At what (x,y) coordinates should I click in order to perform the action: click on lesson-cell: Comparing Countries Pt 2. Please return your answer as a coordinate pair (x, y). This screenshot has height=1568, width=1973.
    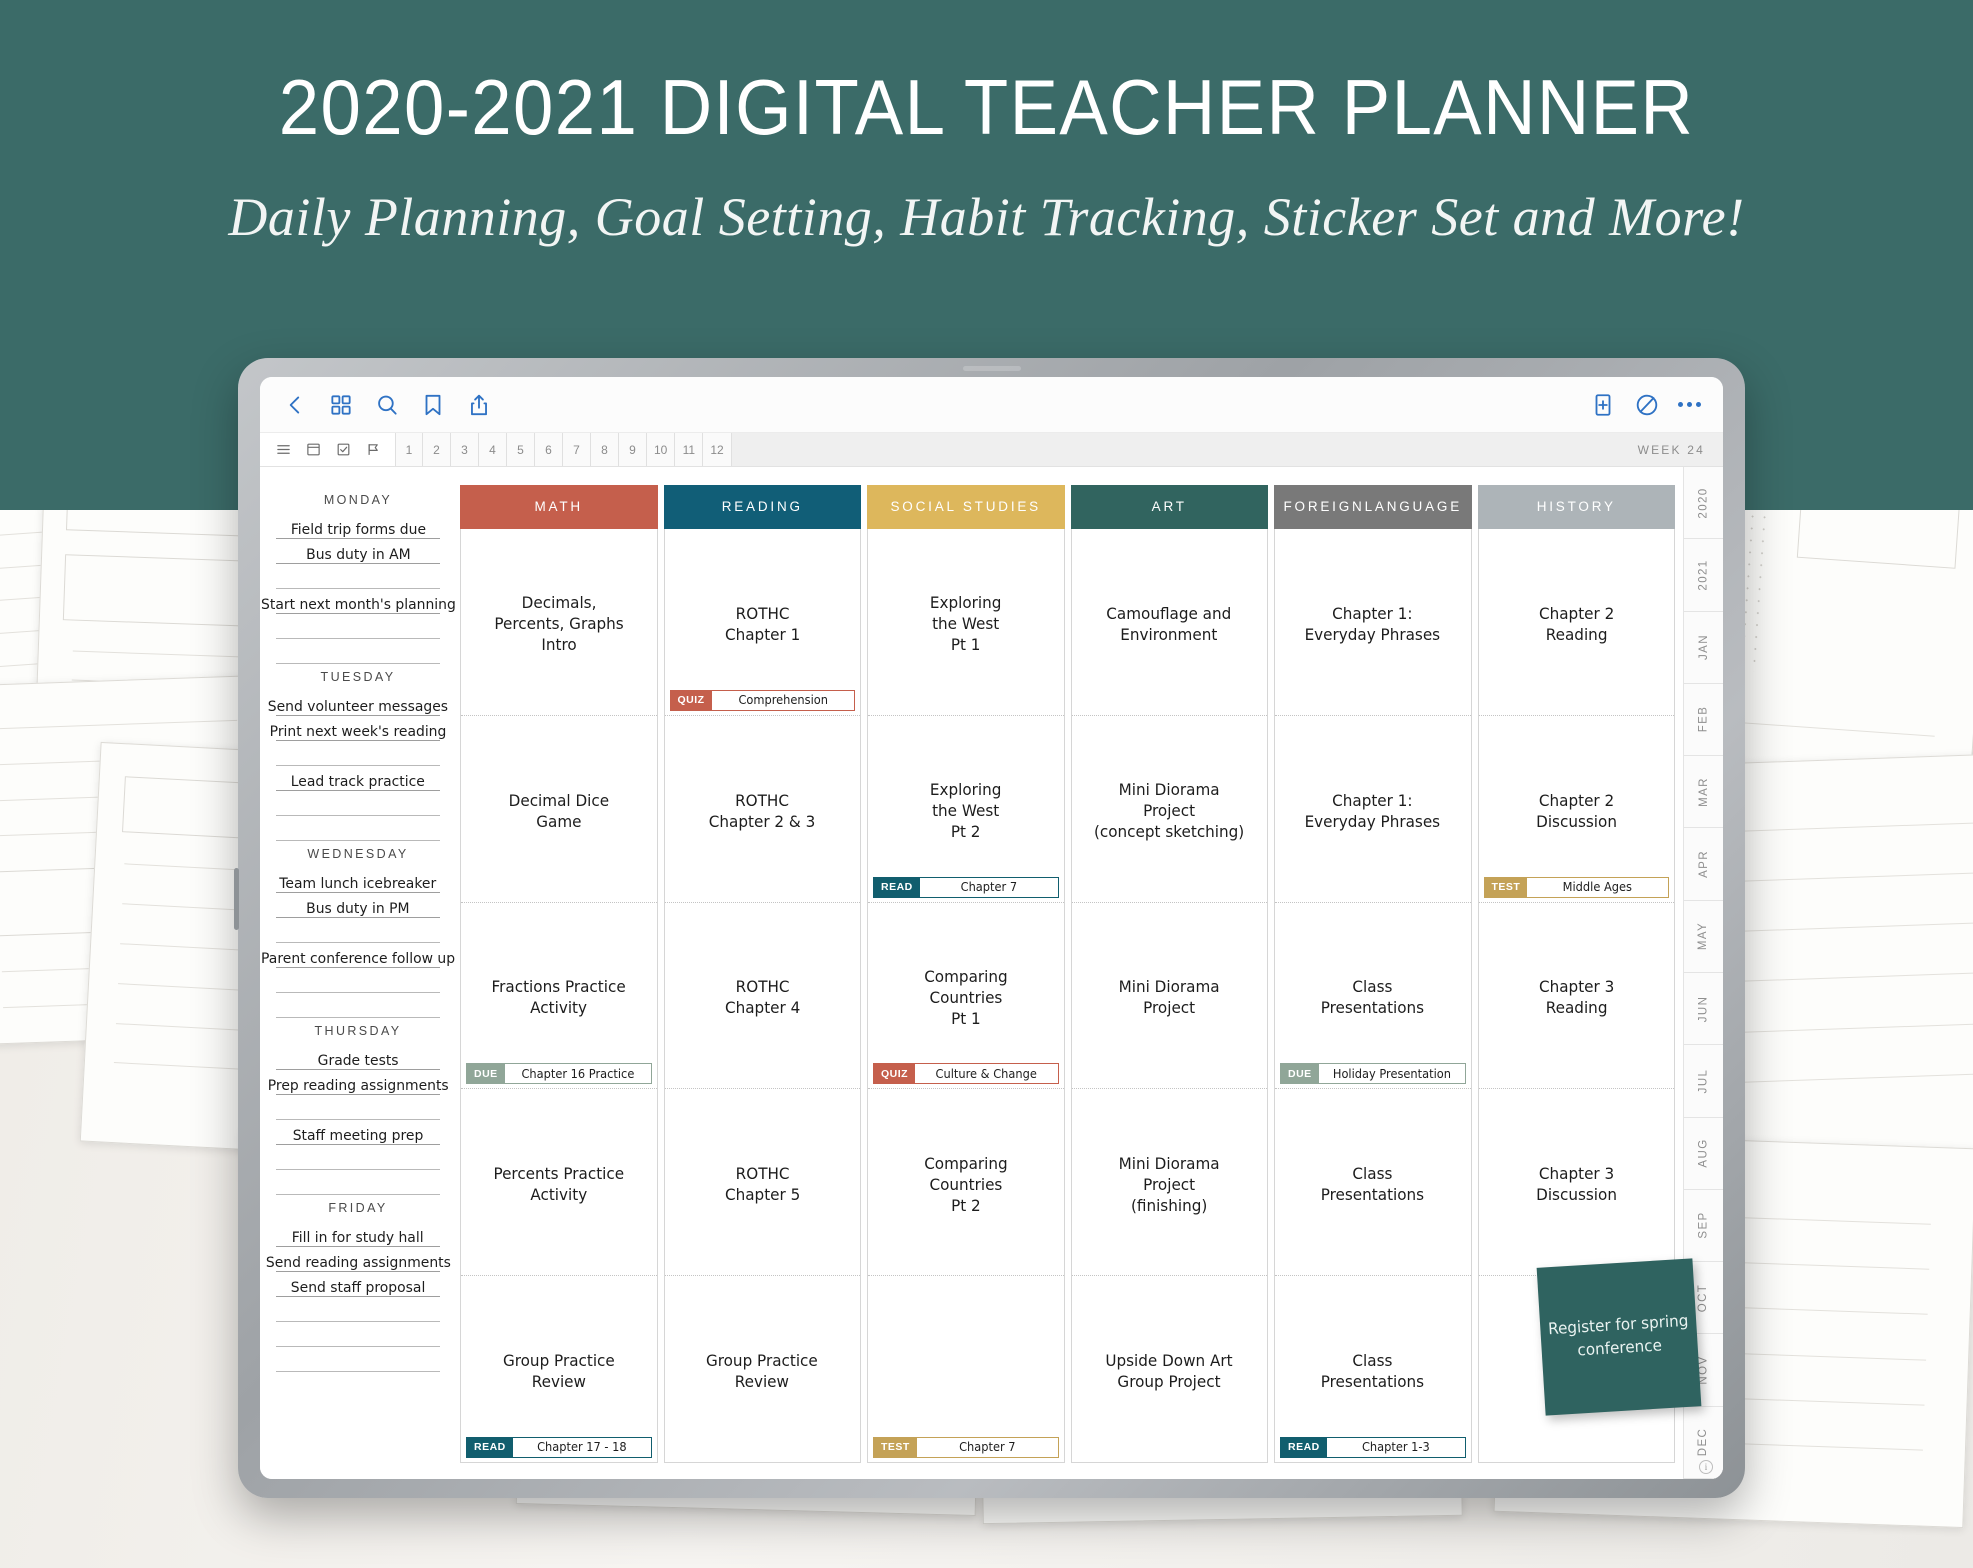
    Looking at the image, I should click on (966, 1183).